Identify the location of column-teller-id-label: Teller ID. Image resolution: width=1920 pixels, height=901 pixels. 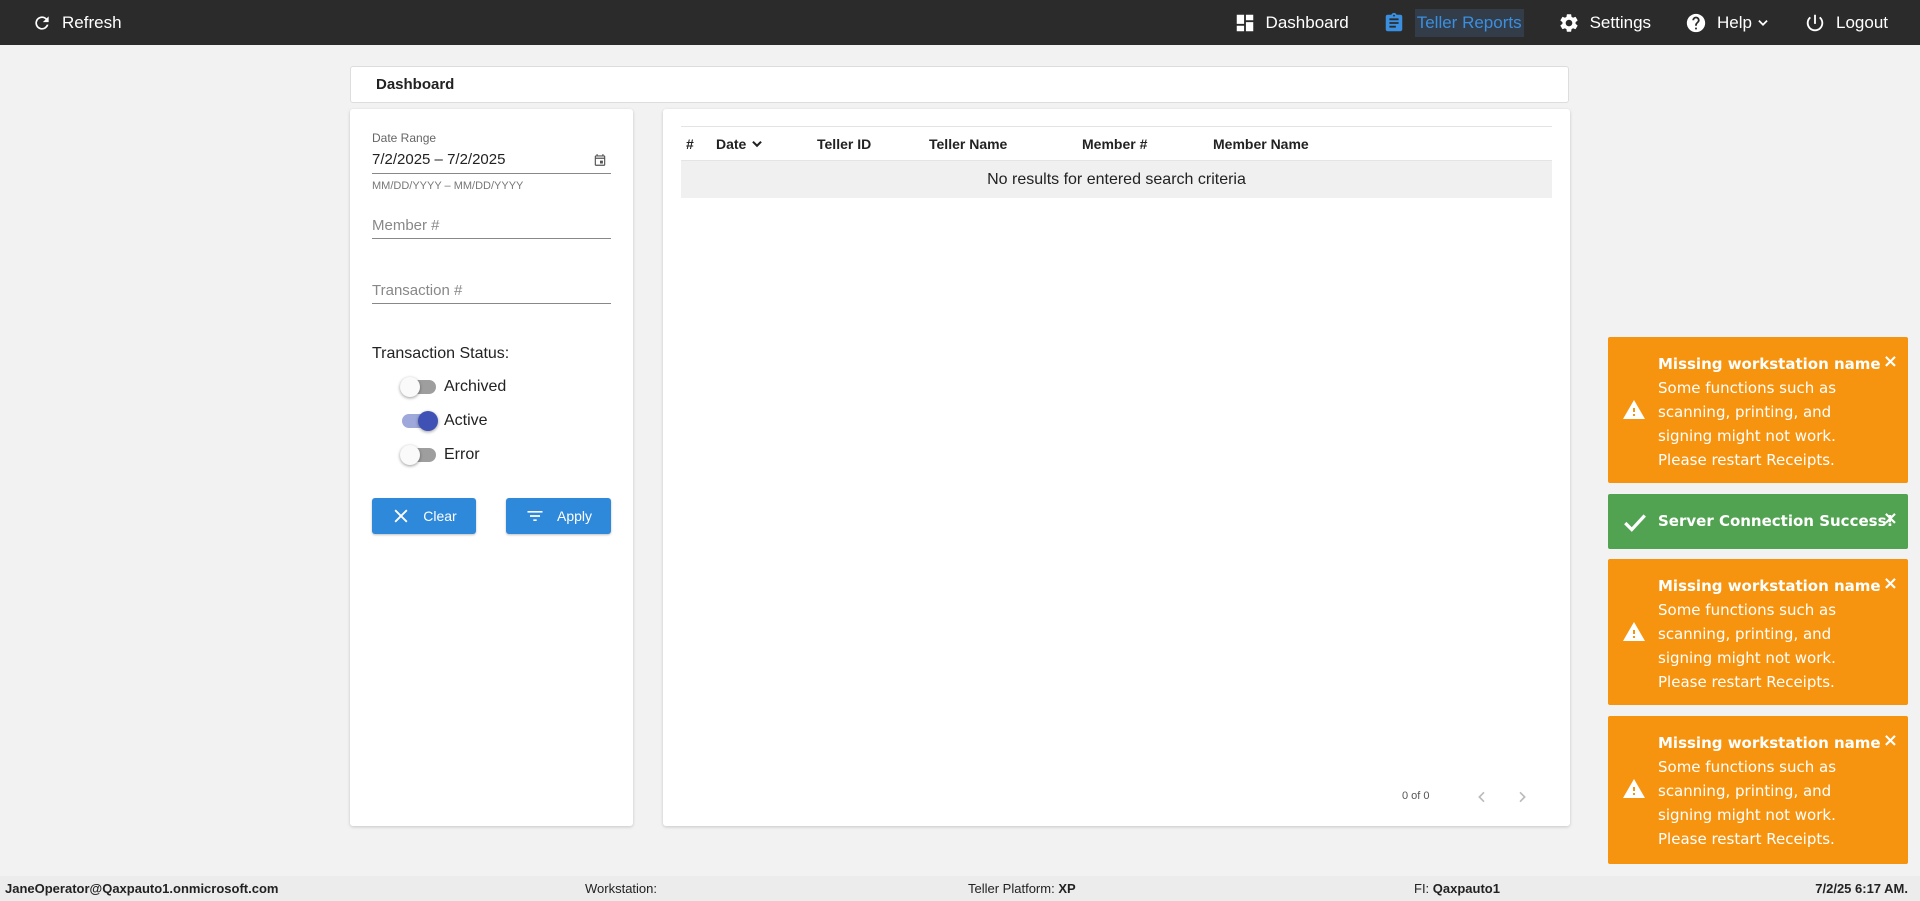
(844, 143).